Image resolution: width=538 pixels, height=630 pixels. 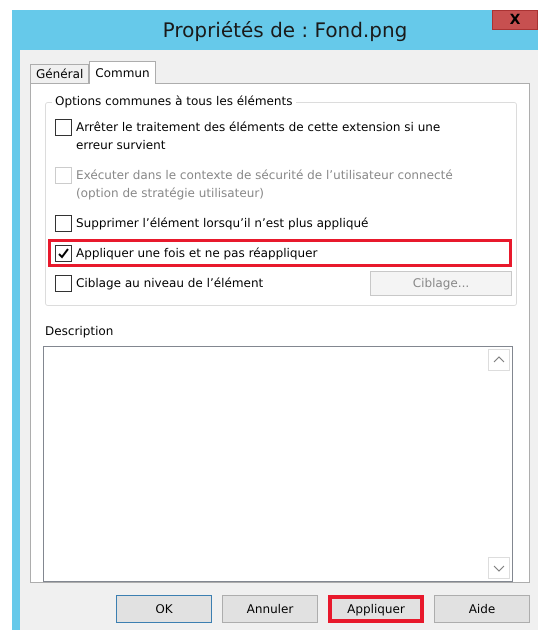 What do you see at coordinates (270, 609) in the screenshot?
I see `dialog-button: Annuler` at bounding box center [270, 609].